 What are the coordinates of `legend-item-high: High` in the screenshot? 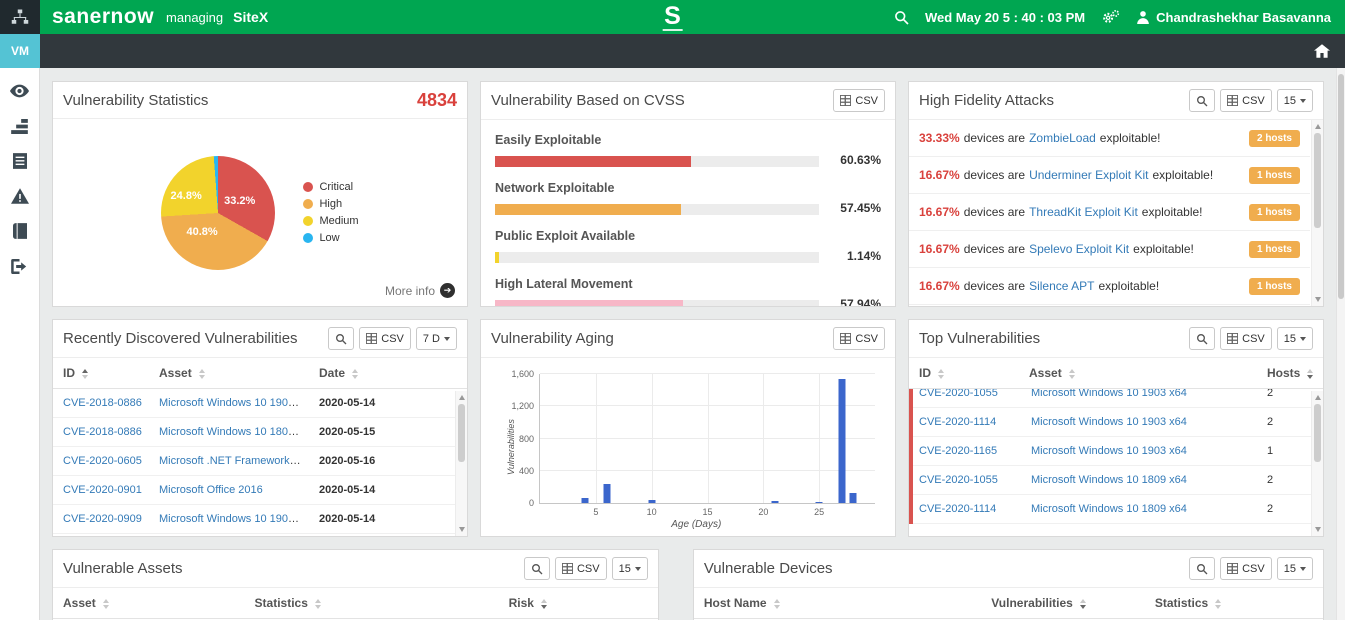 It's located at (330, 204).